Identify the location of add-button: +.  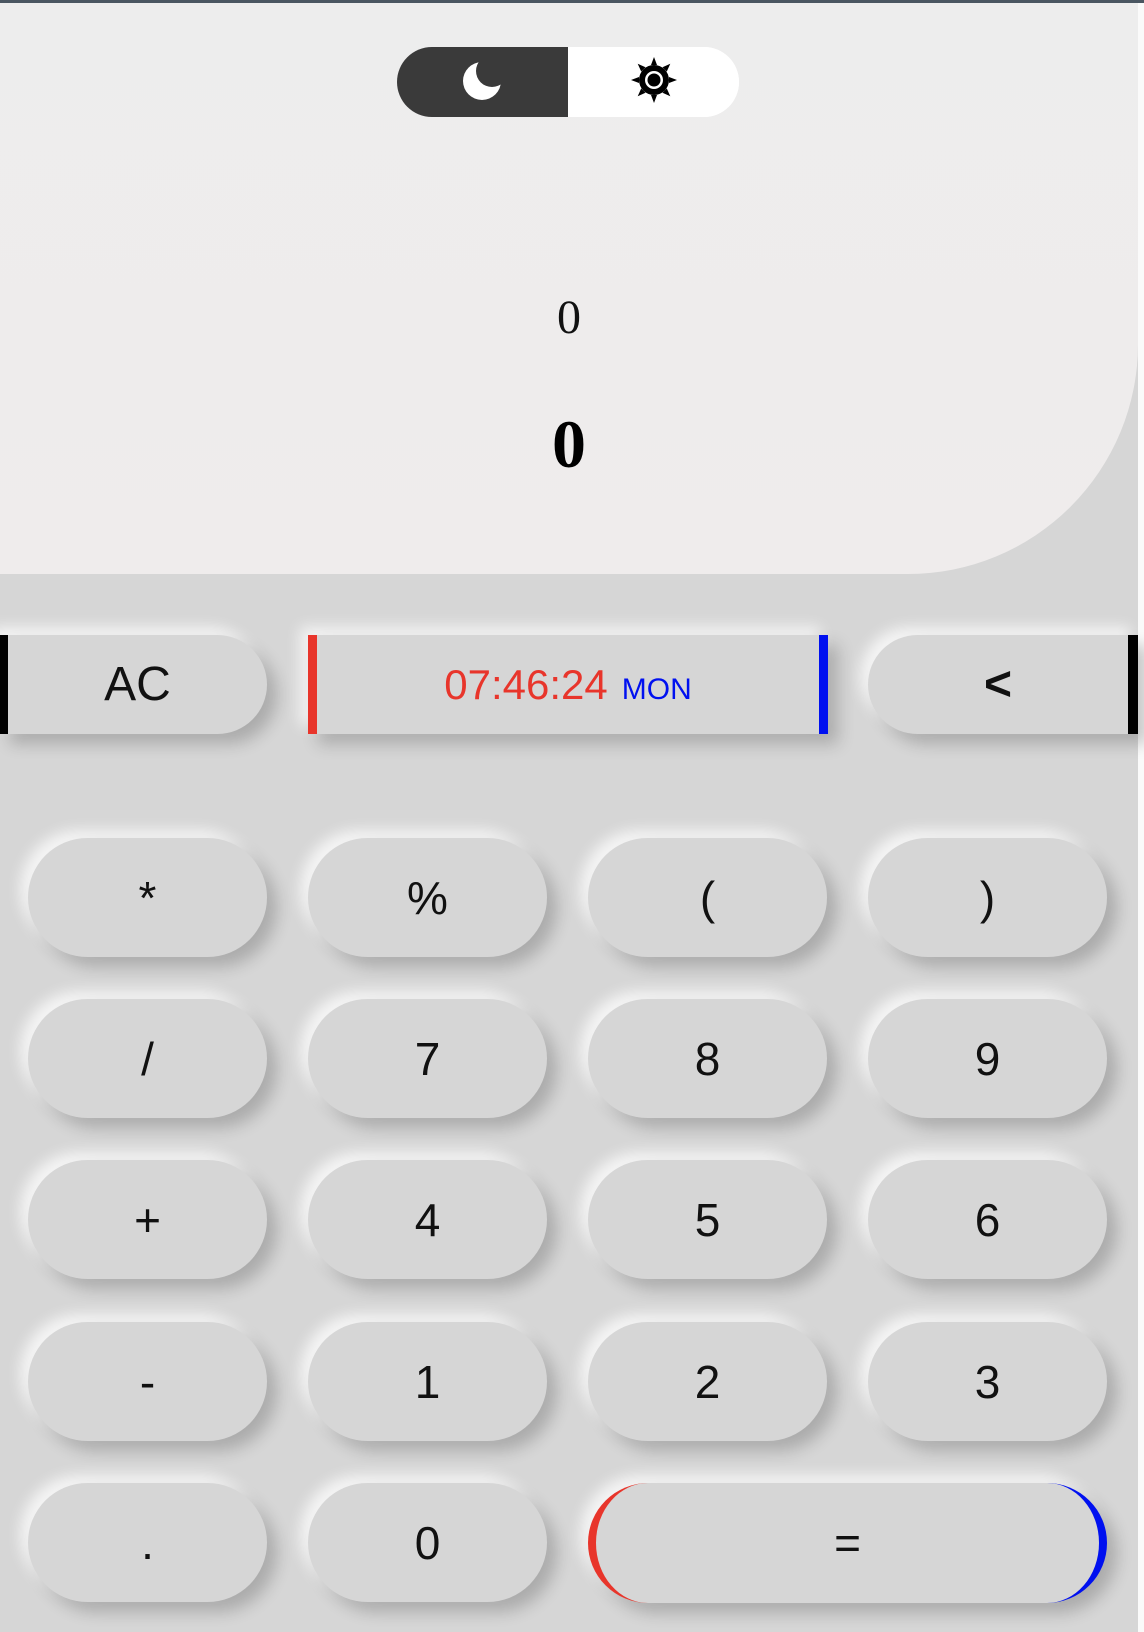
(147, 1219).